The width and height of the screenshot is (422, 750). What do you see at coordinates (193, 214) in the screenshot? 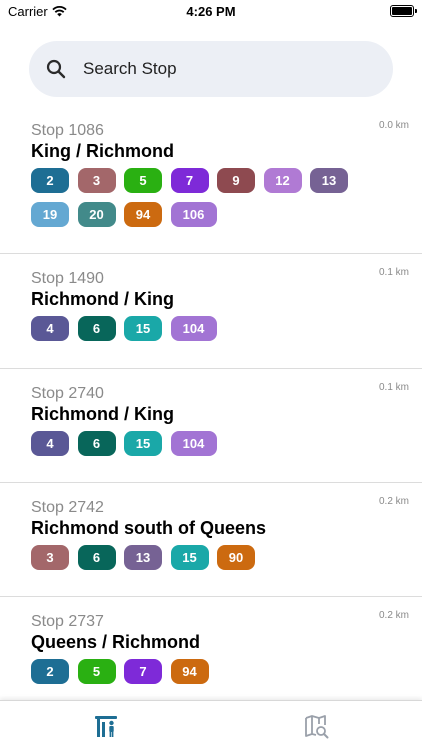
I see `route-badge: 106` at bounding box center [193, 214].